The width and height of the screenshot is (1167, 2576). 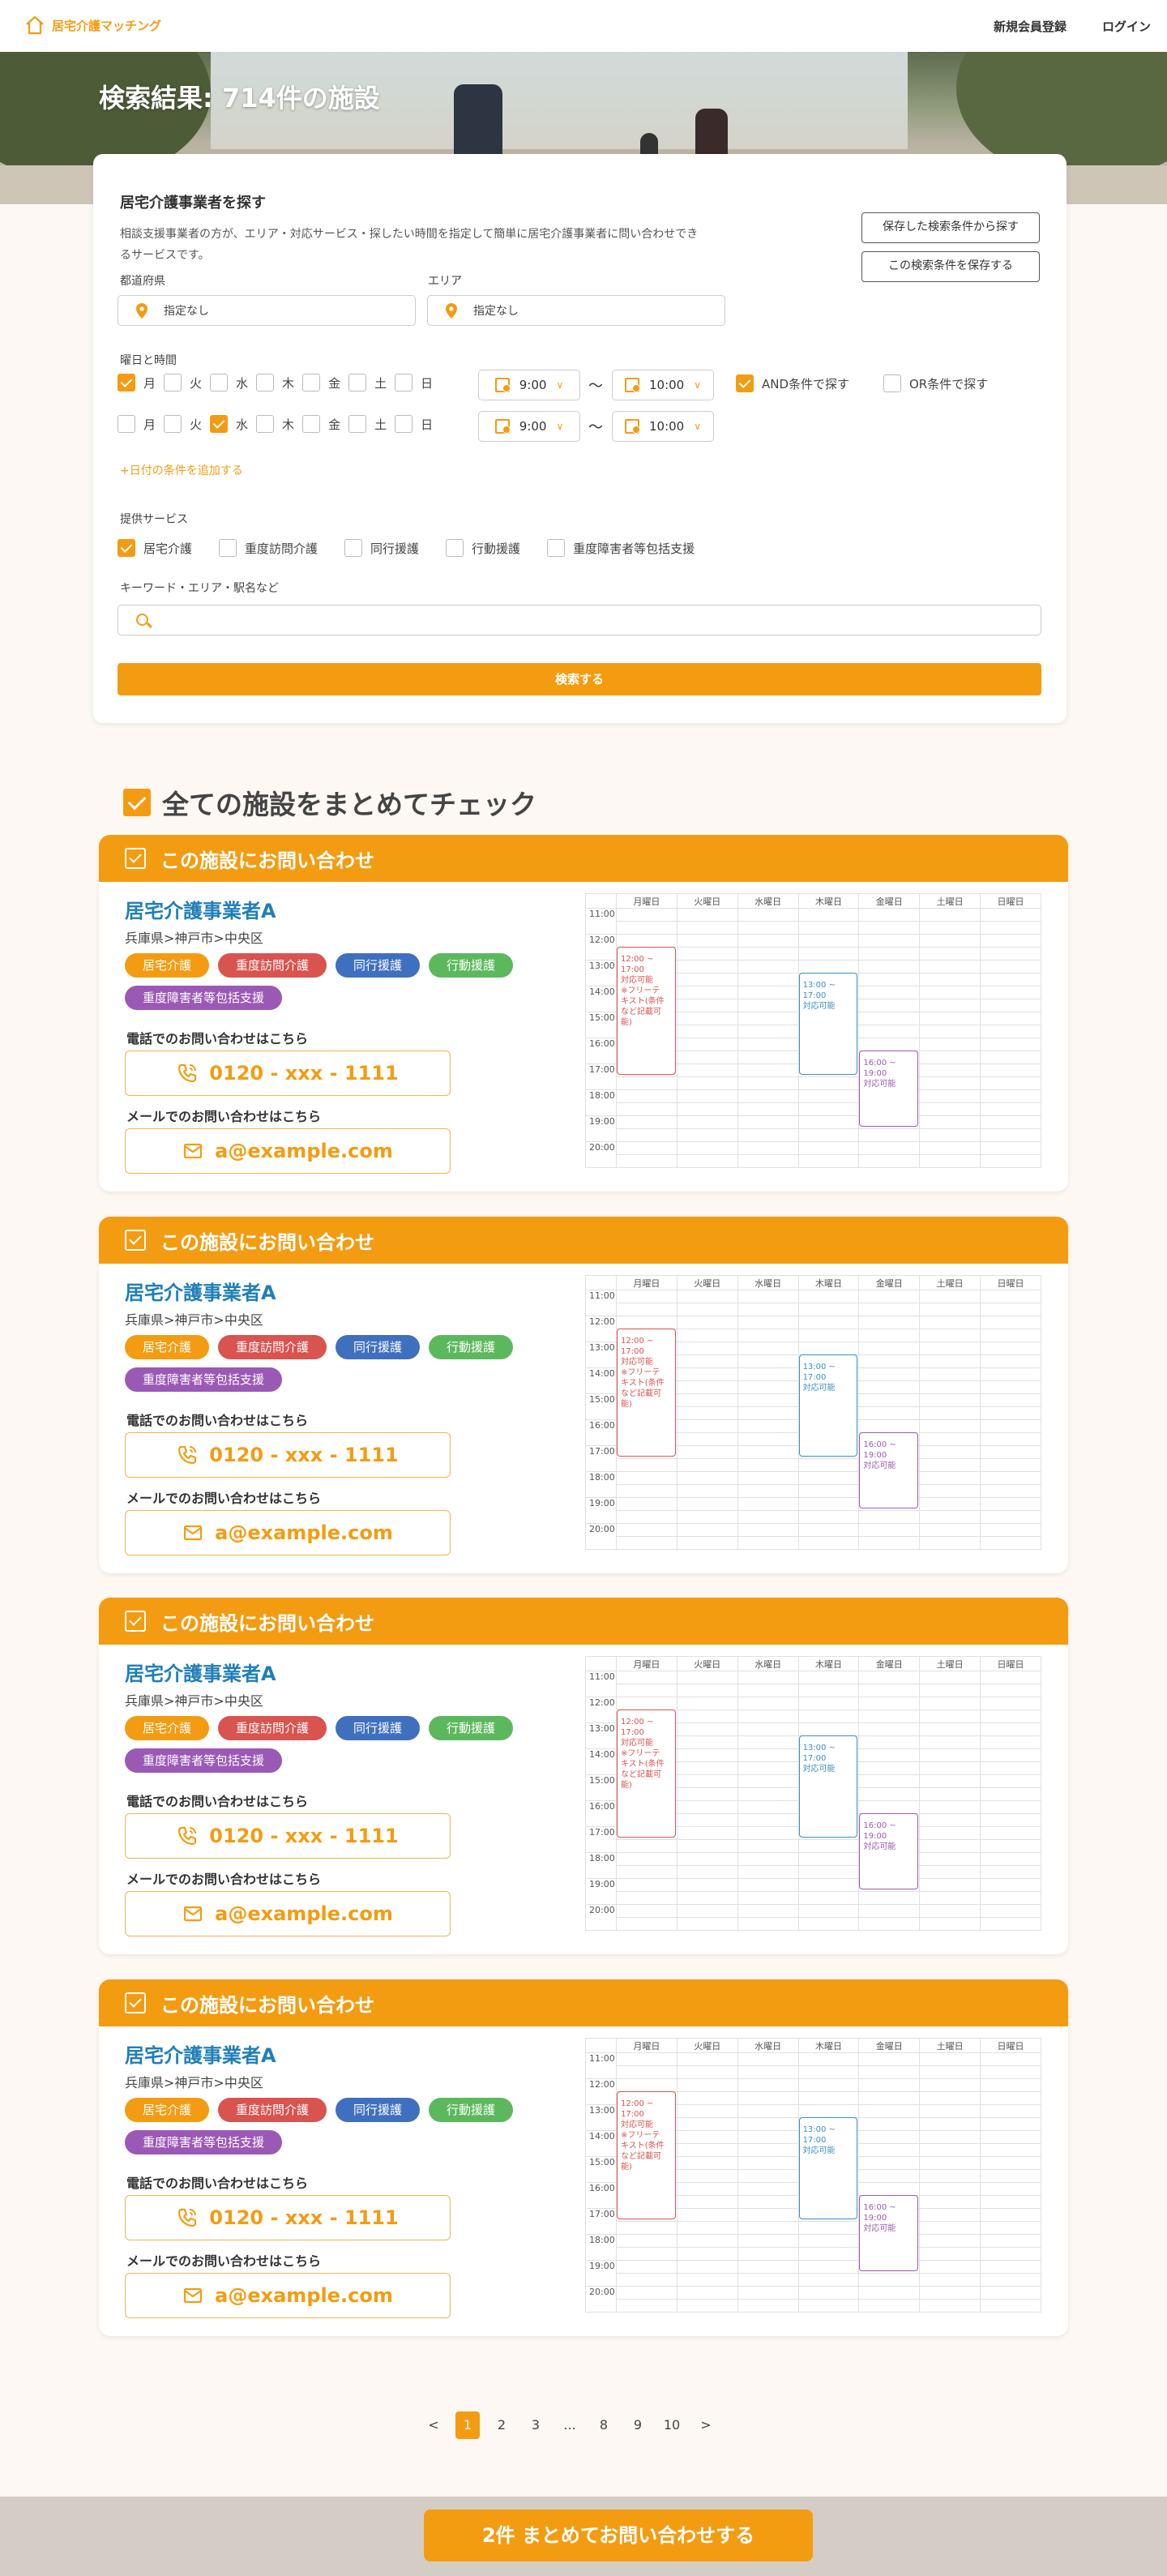 I want to click on start-time-select-2: 9:00 ∨, so click(x=529, y=426).